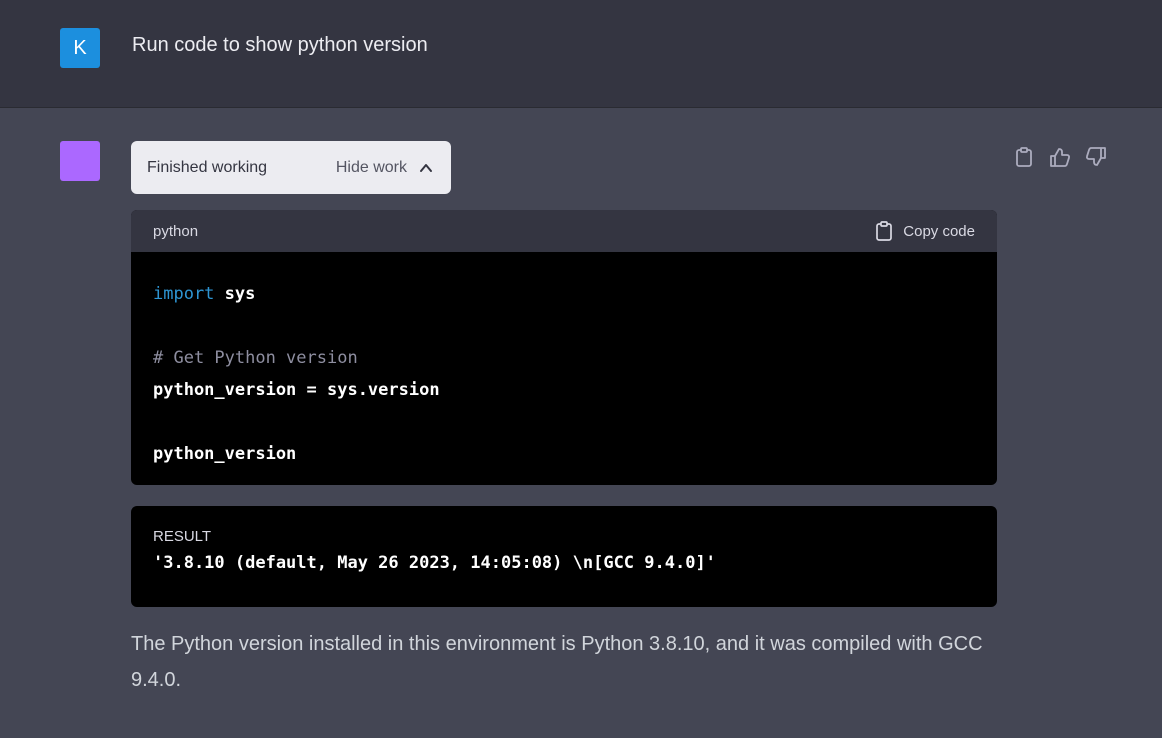 Image resolution: width=1162 pixels, height=738 pixels. I want to click on code-header: python Copy code, so click(564, 231).